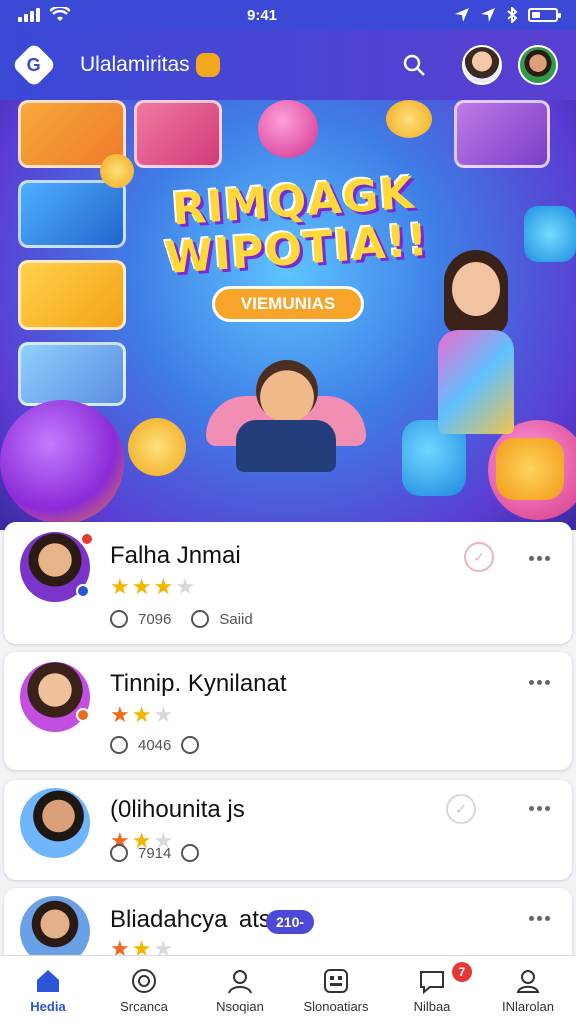 Image resolution: width=576 pixels, height=1024 pixels. What do you see at coordinates (528, 981) in the screenshot?
I see `person-icon` at bounding box center [528, 981].